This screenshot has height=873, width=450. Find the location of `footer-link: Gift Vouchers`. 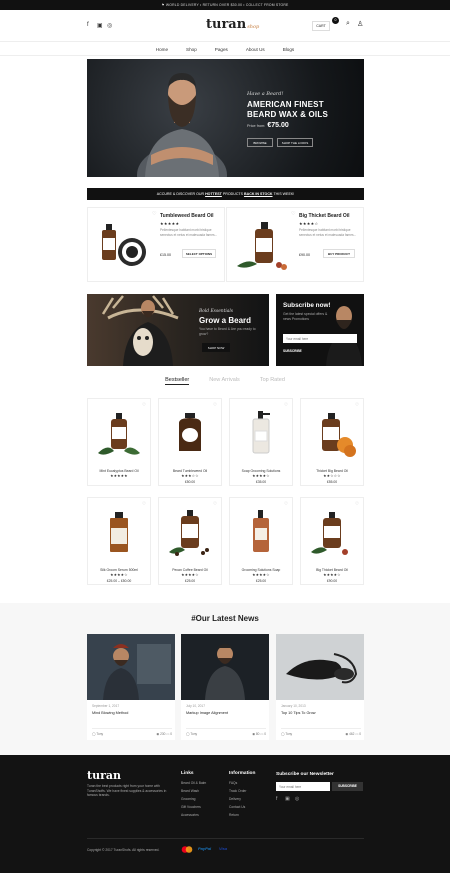

footer-link: Gift Vouchers is located at coordinates (193, 807).